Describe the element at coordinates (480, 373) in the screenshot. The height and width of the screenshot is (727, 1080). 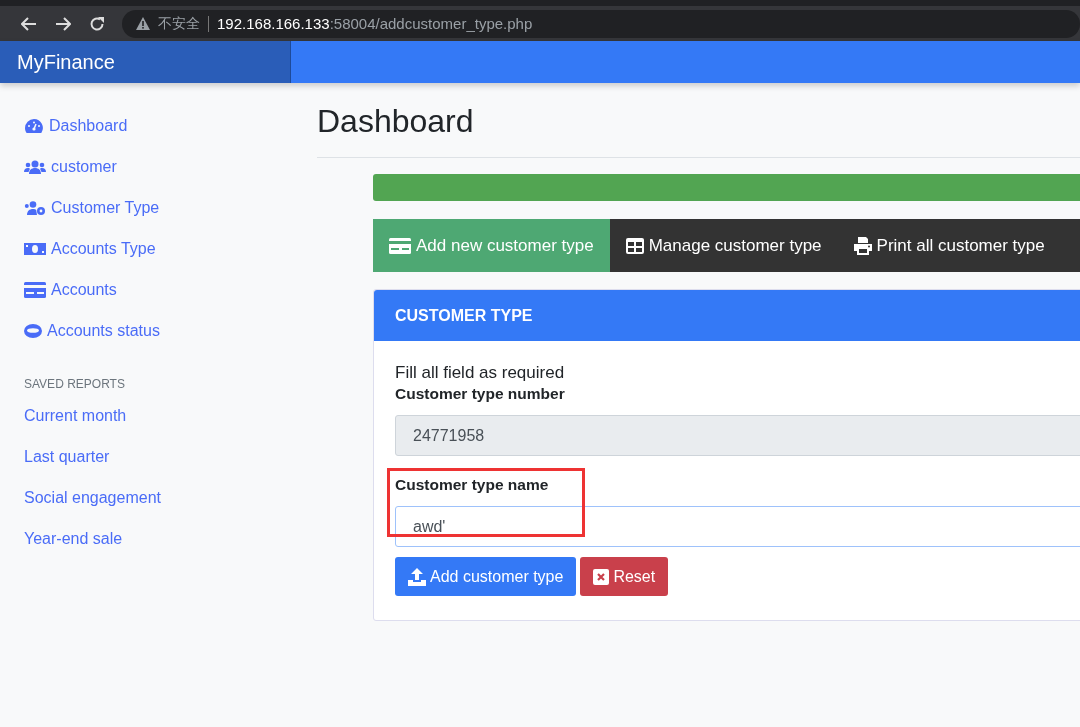
I see `form-hint: Fill all field as required` at that location.